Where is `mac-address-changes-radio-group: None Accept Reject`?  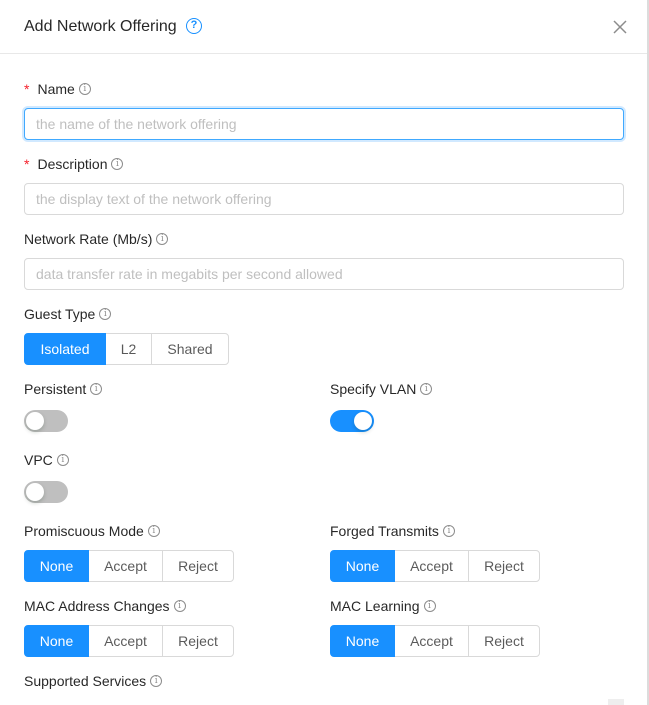 mac-address-changes-radio-group: None Accept Reject is located at coordinates (129, 641).